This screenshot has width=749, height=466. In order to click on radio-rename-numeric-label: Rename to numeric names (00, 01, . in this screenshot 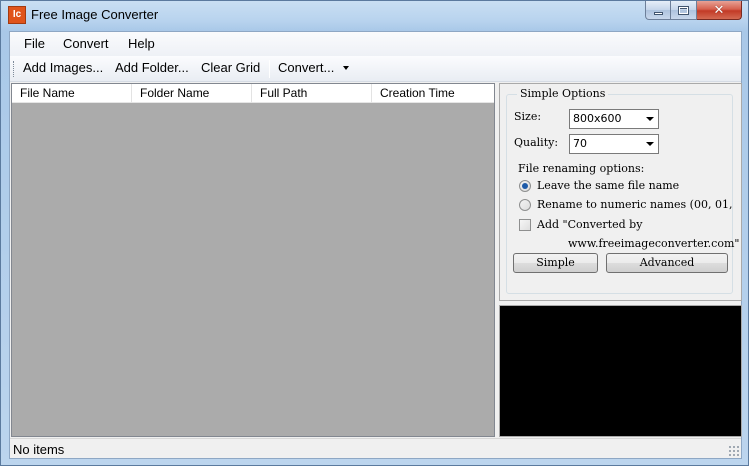, I will do `click(635, 204)`.